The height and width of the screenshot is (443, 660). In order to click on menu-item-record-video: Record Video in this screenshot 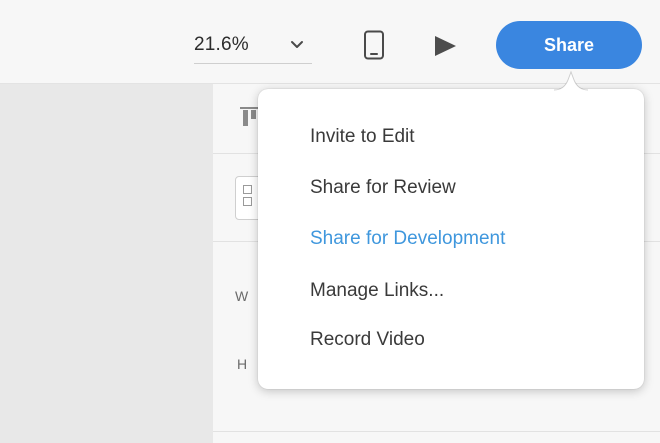, I will do `click(367, 340)`.